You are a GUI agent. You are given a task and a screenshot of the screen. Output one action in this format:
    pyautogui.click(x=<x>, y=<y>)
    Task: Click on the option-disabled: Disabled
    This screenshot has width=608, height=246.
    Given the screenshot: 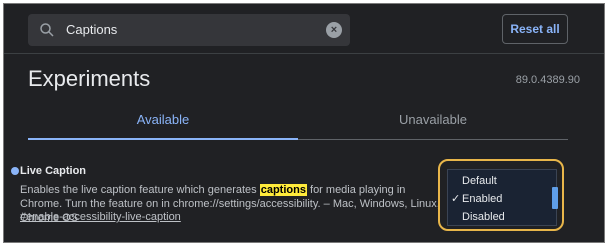 What is the action you would take?
    pyautogui.click(x=502, y=217)
    